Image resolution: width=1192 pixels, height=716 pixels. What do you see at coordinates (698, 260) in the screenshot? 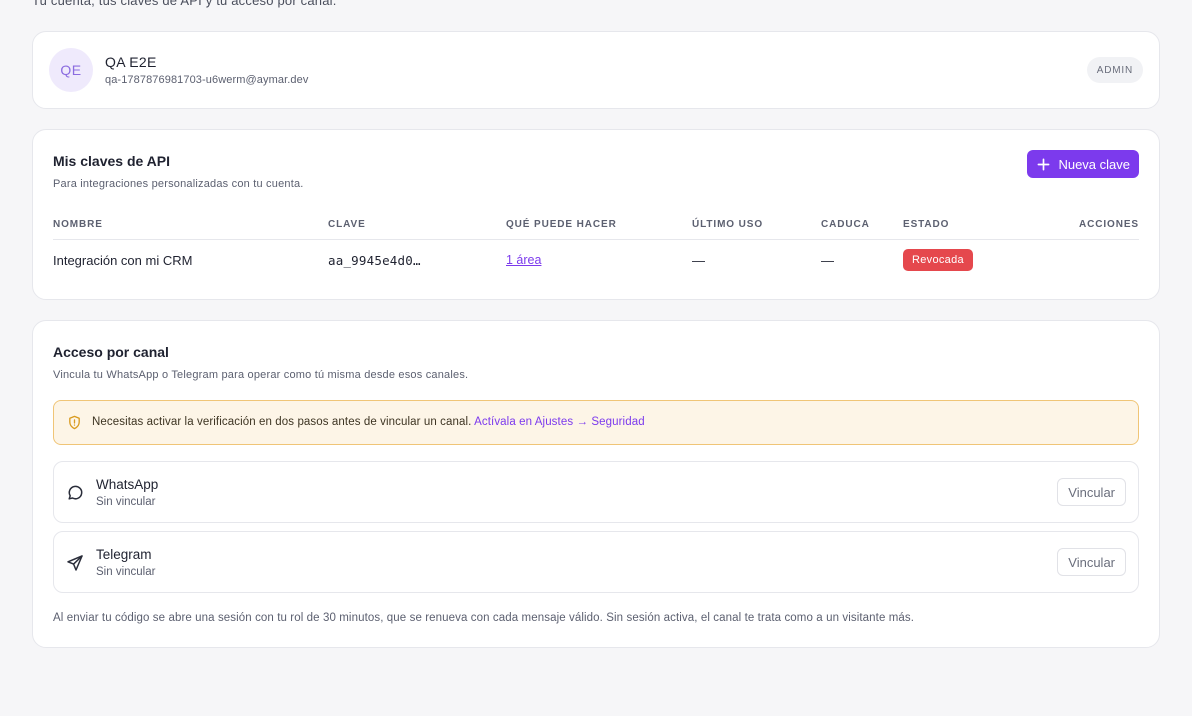
I see `key-last-used: —` at bounding box center [698, 260].